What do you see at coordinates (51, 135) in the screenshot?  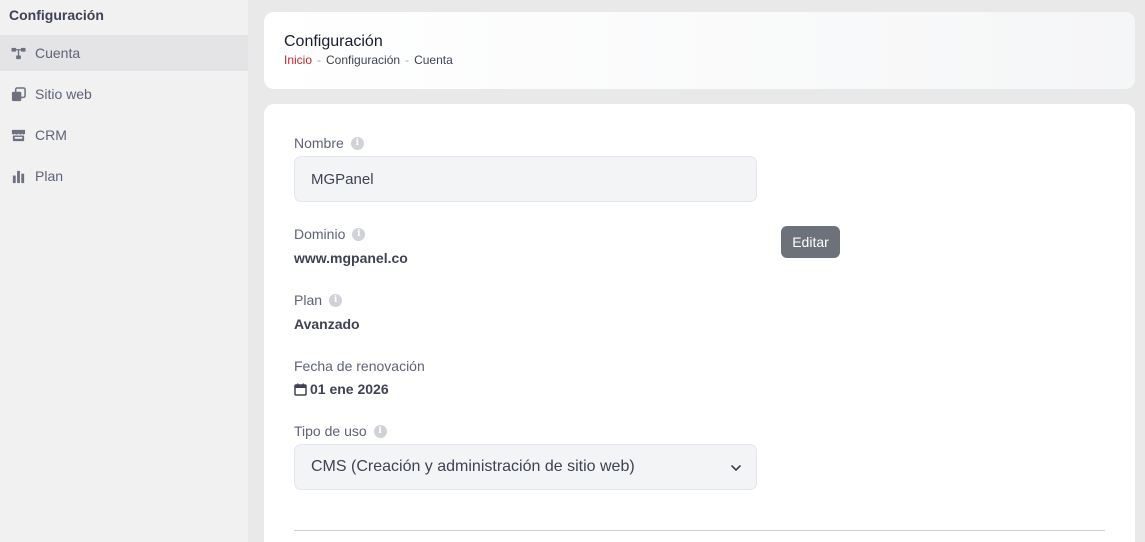 I see `sidebar-item-label: CRM` at bounding box center [51, 135].